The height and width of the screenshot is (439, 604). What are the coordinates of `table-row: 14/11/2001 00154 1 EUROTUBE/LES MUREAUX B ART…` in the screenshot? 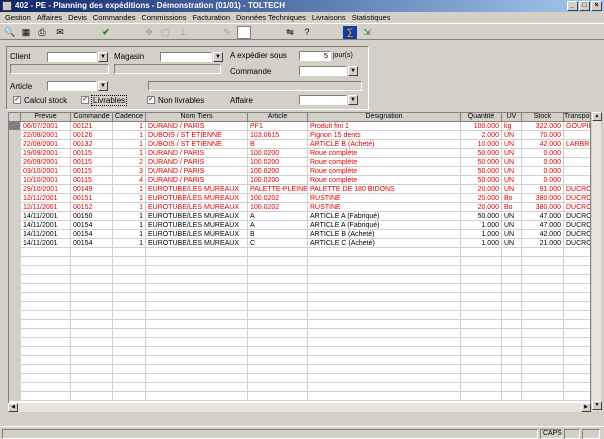 It's located at (299, 234).